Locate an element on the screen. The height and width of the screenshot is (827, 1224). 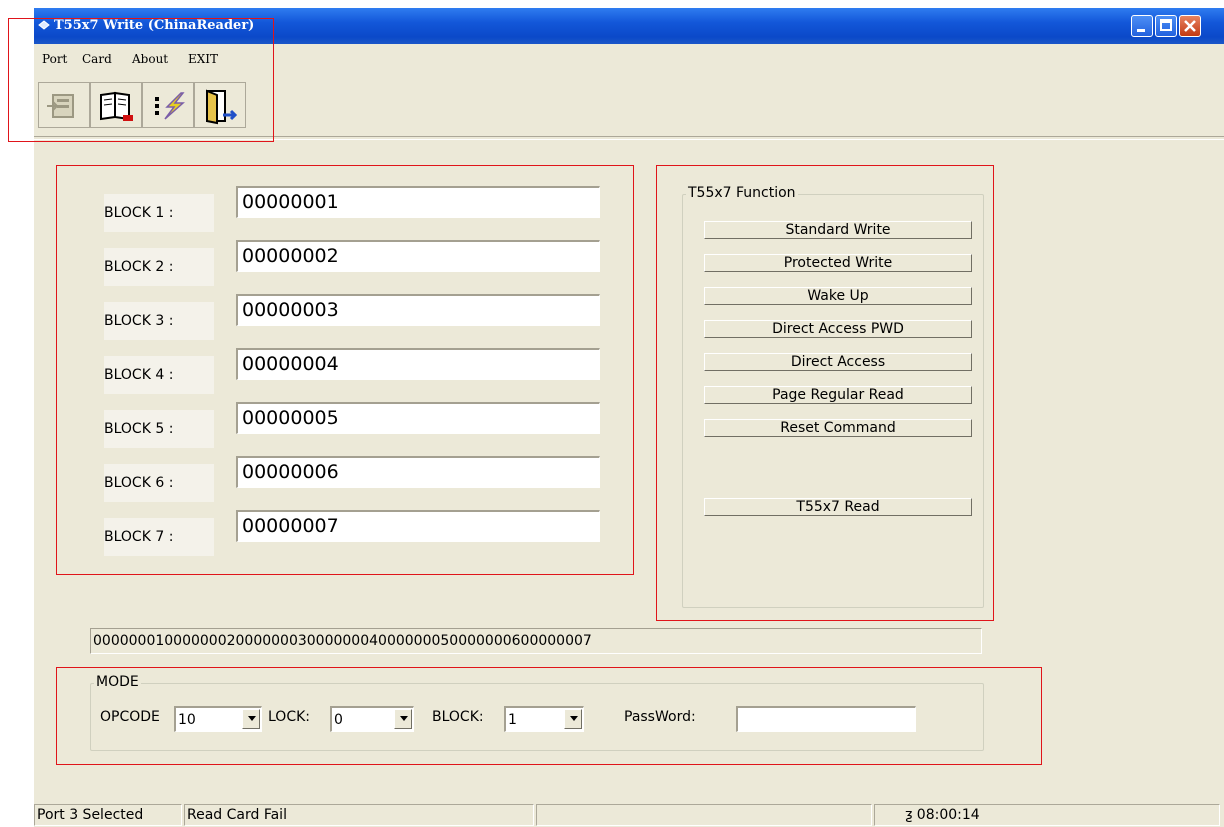
read-card-button is located at coordinates (116, 105).